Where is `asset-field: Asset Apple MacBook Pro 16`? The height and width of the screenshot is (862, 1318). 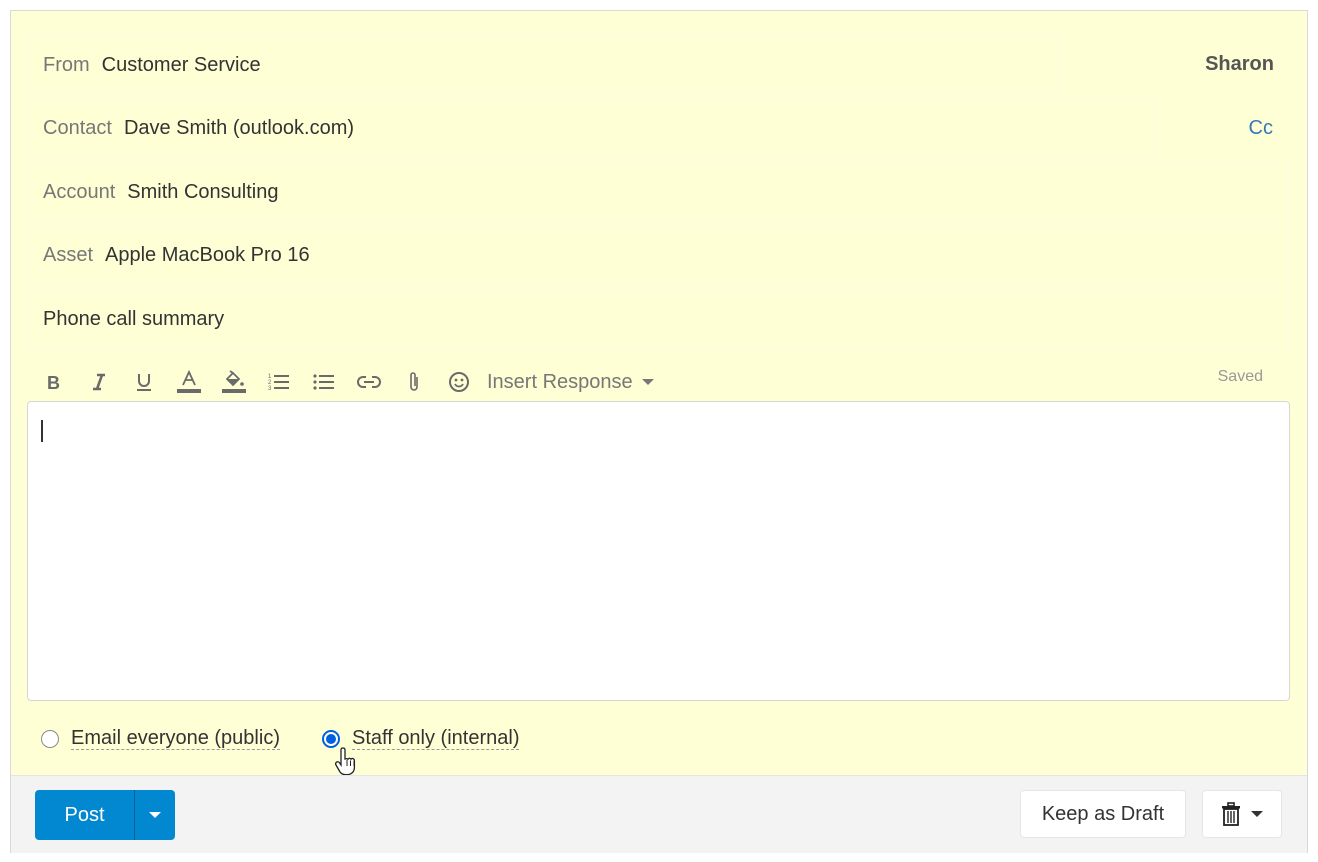 asset-field: Asset Apple MacBook Pro 16 is located at coordinates (658, 255).